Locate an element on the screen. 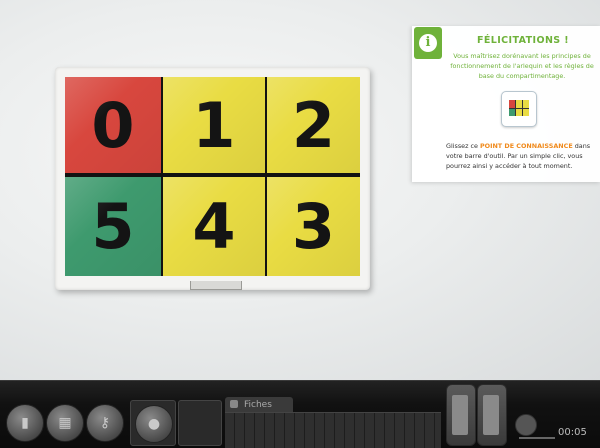 The image size is (600, 448). info-icon: i is located at coordinates (428, 43).